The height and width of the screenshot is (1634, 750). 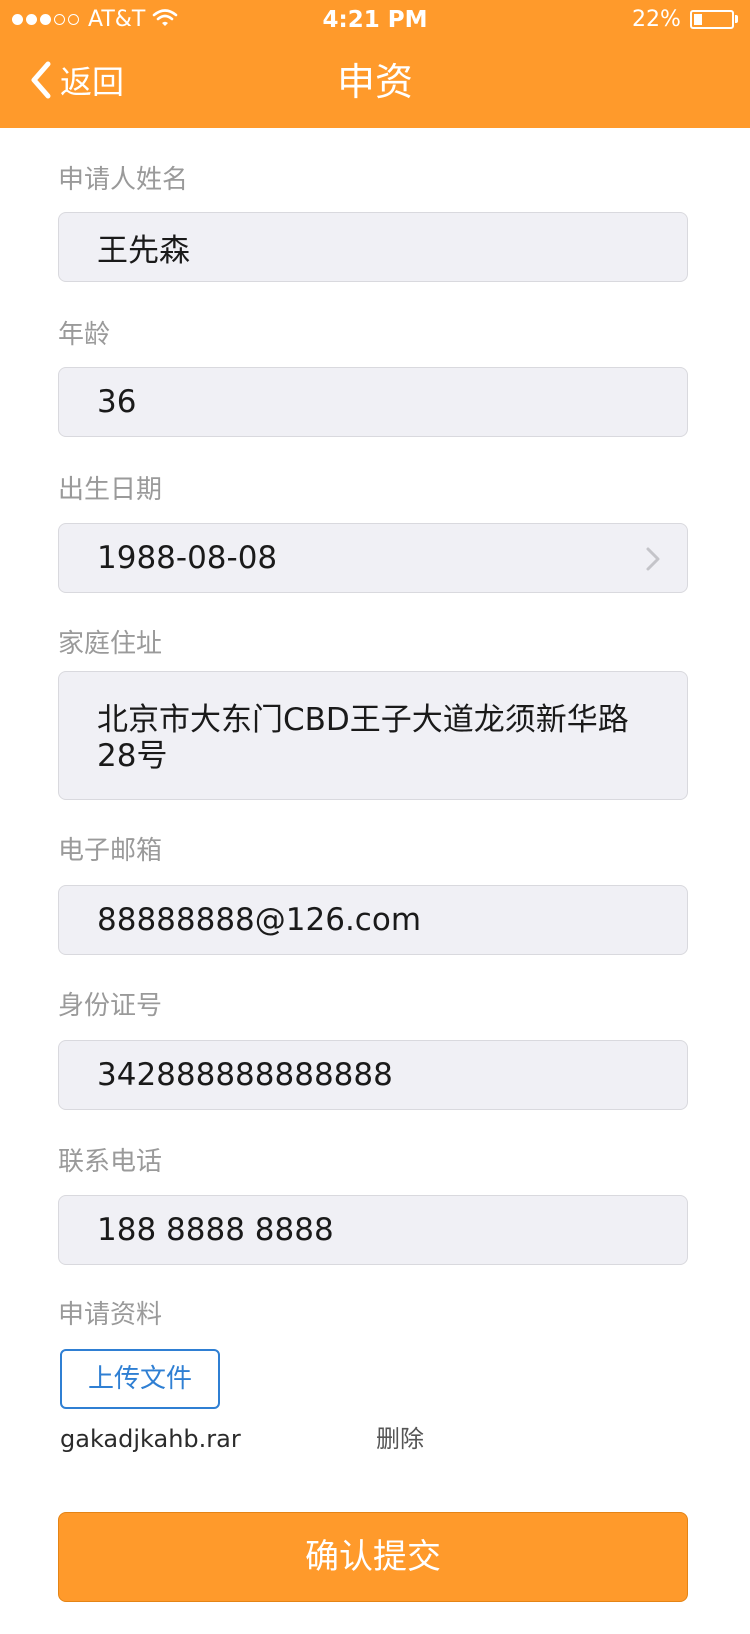 I want to click on address-label: 家庭住址, so click(x=110, y=644).